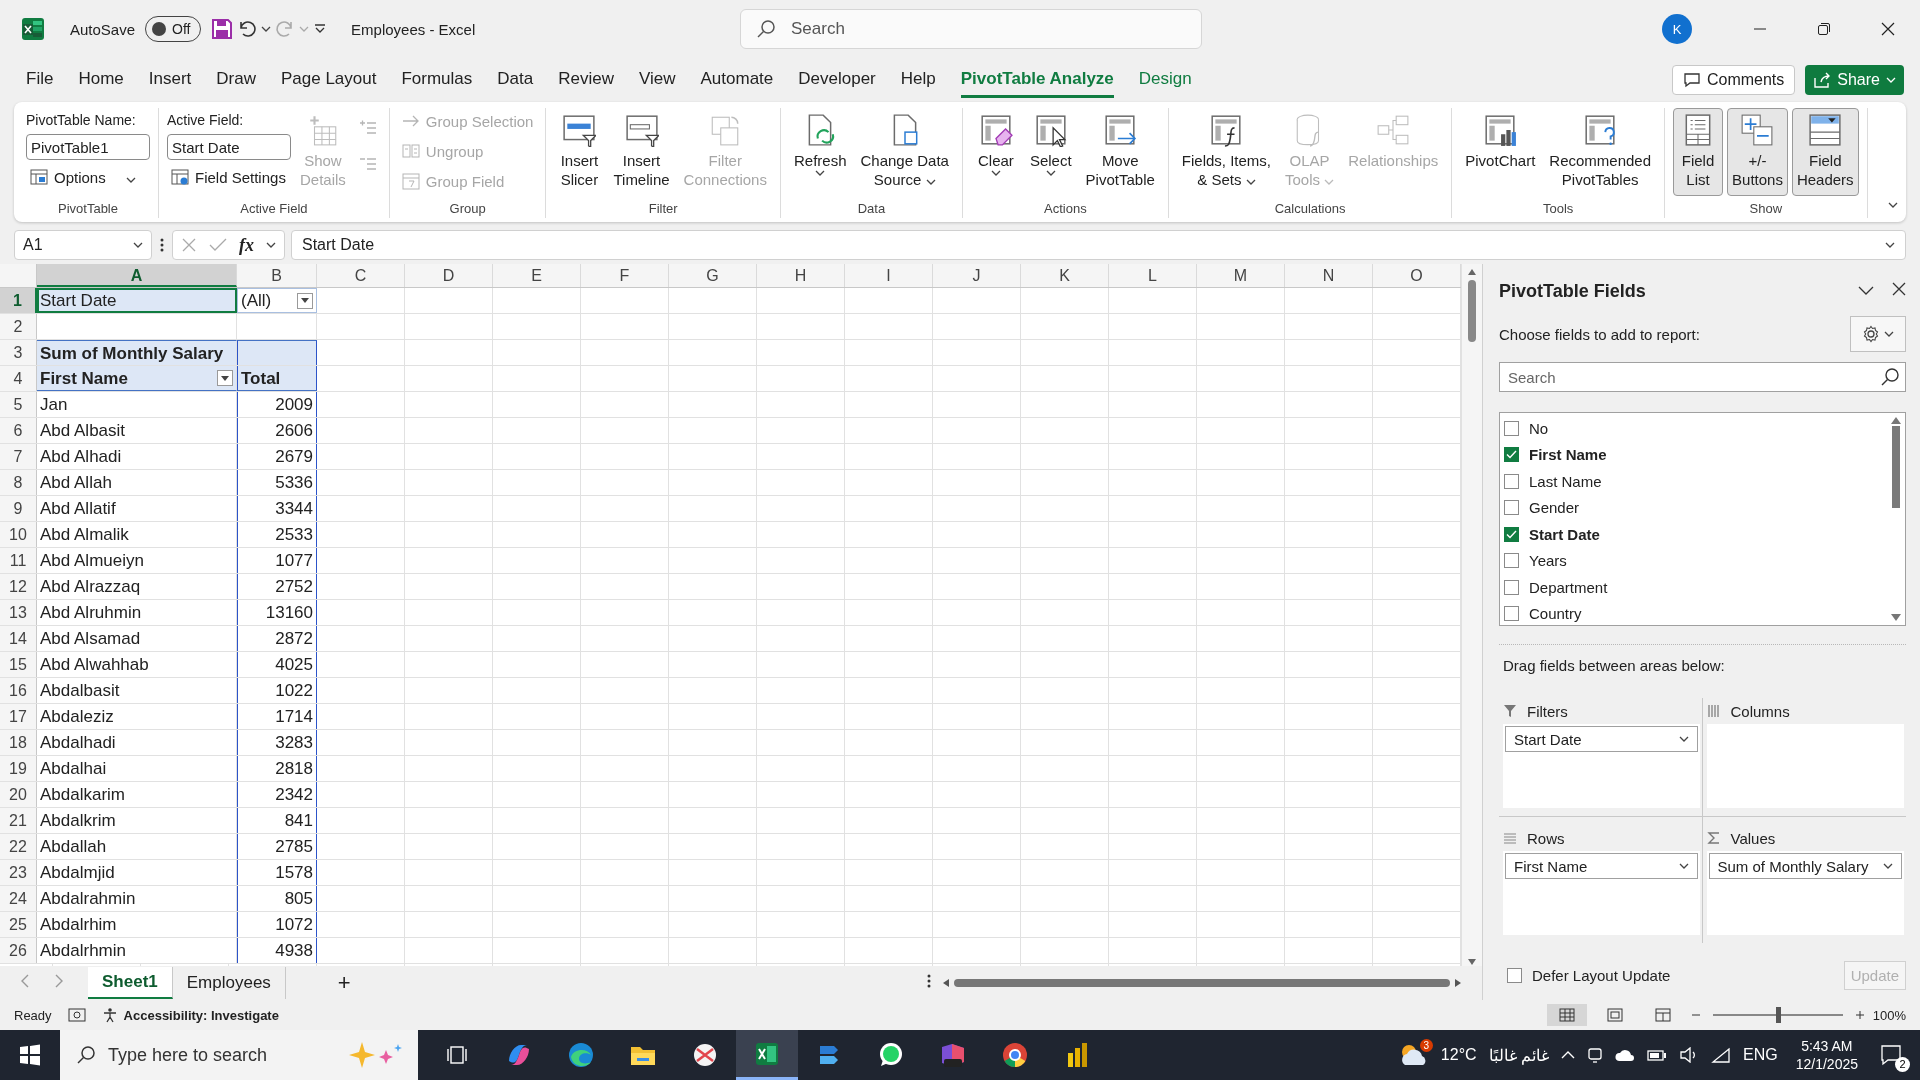  I want to click on spreadsheet-cell: Abd Allah, so click(137, 482).